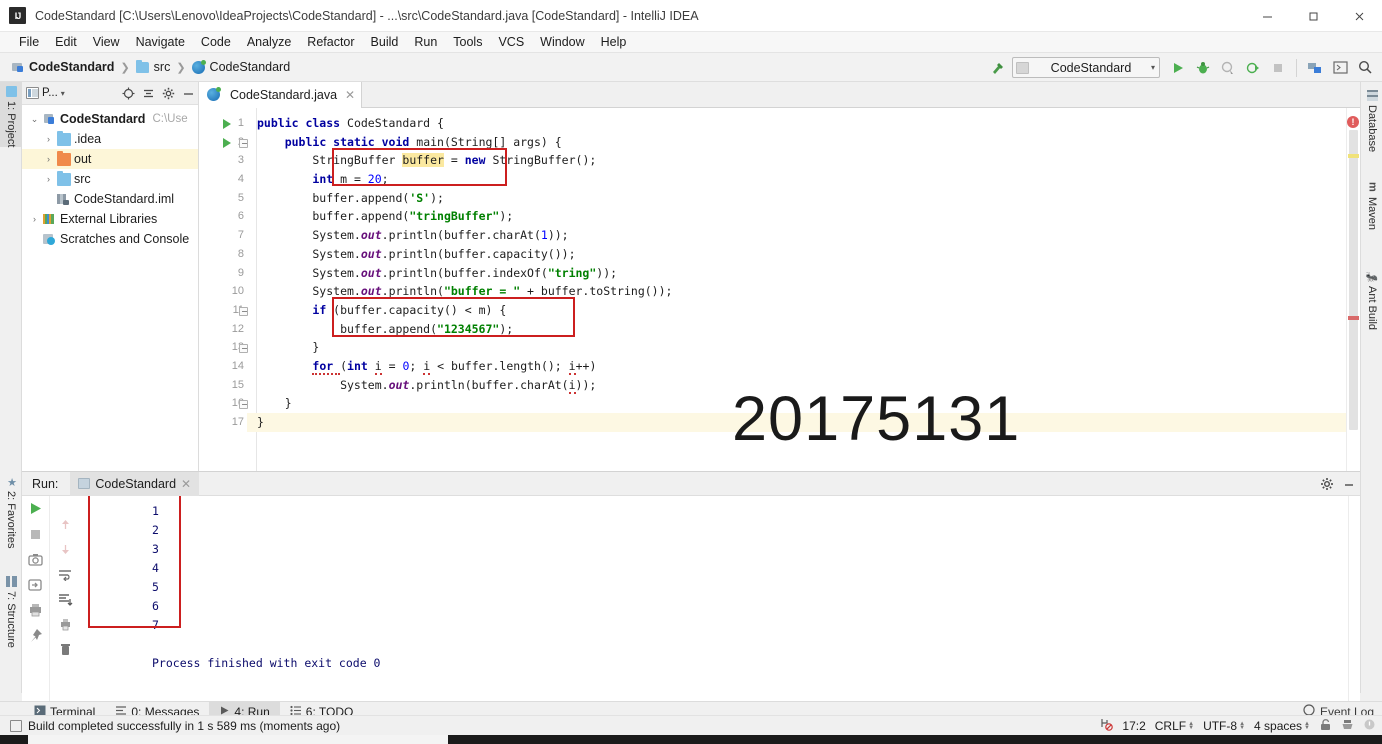 Image resolution: width=1382 pixels, height=744 pixels. What do you see at coordinates (998, 68) in the screenshot?
I see `build-hammer-icon` at bounding box center [998, 68].